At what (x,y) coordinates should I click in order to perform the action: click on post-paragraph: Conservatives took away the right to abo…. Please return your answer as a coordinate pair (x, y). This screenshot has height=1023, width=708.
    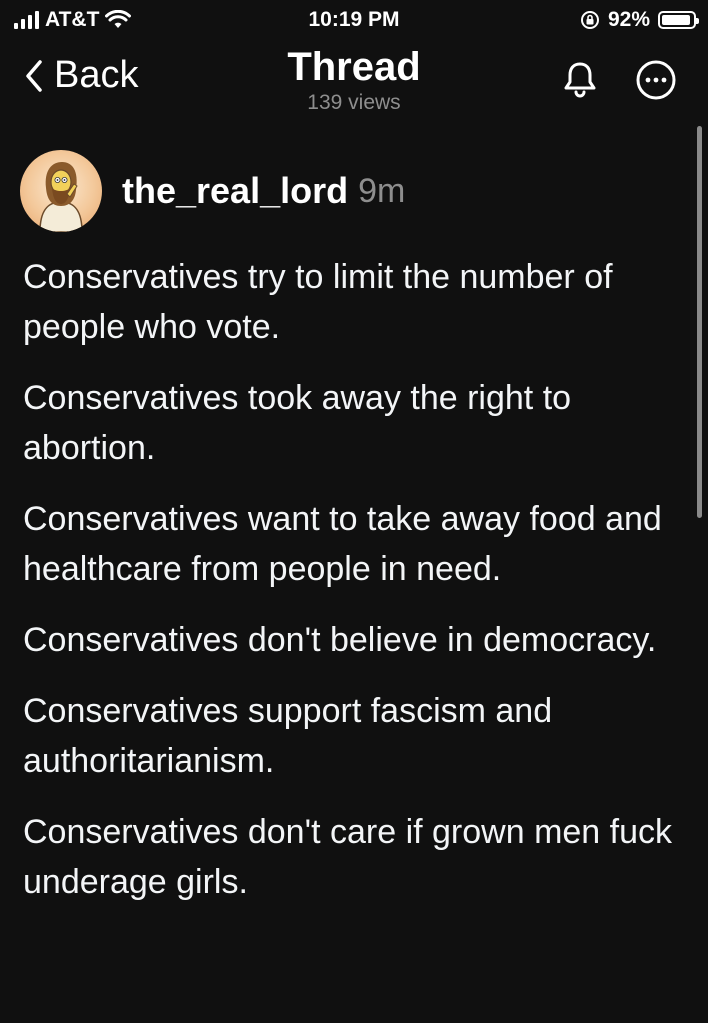
    Looking at the image, I should click on (297, 423).